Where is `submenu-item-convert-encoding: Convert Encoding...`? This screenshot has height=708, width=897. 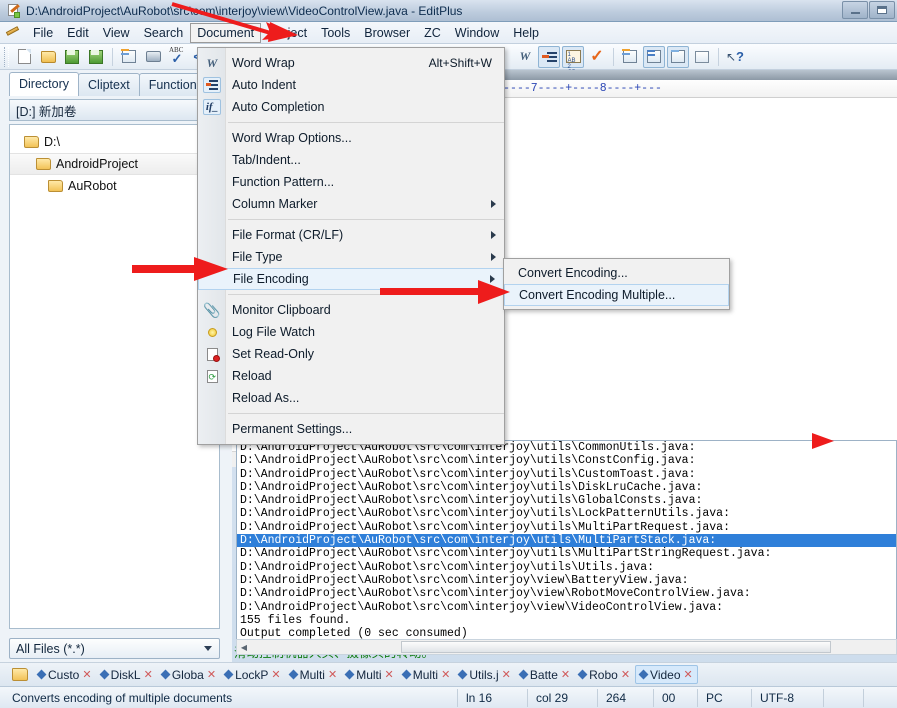 submenu-item-convert-encoding: Convert Encoding... is located at coordinates (616, 273).